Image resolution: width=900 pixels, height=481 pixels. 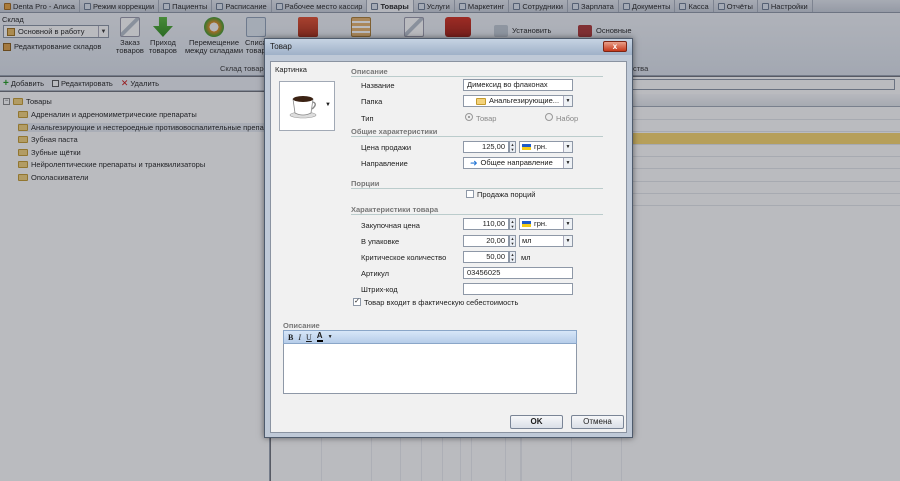 What do you see at coordinates (82, 83) in the screenshot?
I see `edit-button: Редактировать` at bounding box center [82, 83].